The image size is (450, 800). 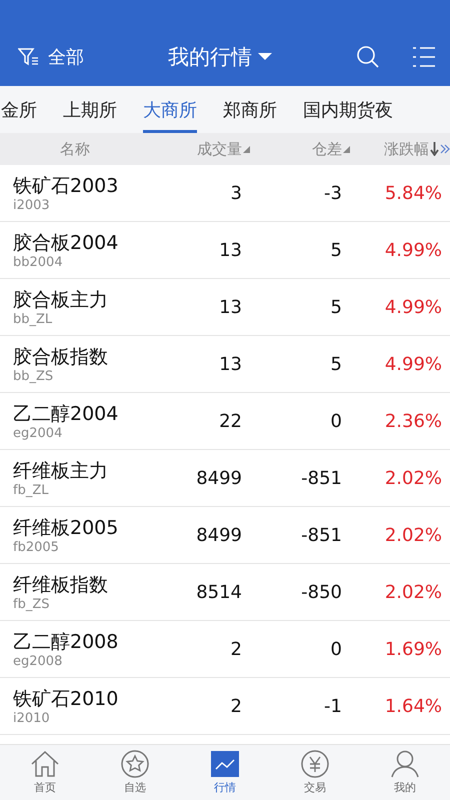 What do you see at coordinates (348, 109) in the screenshot?
I see `exchange-tab: 国内期货夜` at bounding box center [348, 109].